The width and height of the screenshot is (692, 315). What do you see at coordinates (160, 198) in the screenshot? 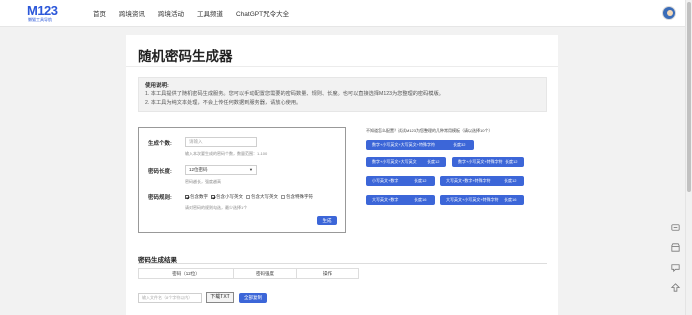
I see `rule-label: 密码规则:` at bounding box center [160, 198].